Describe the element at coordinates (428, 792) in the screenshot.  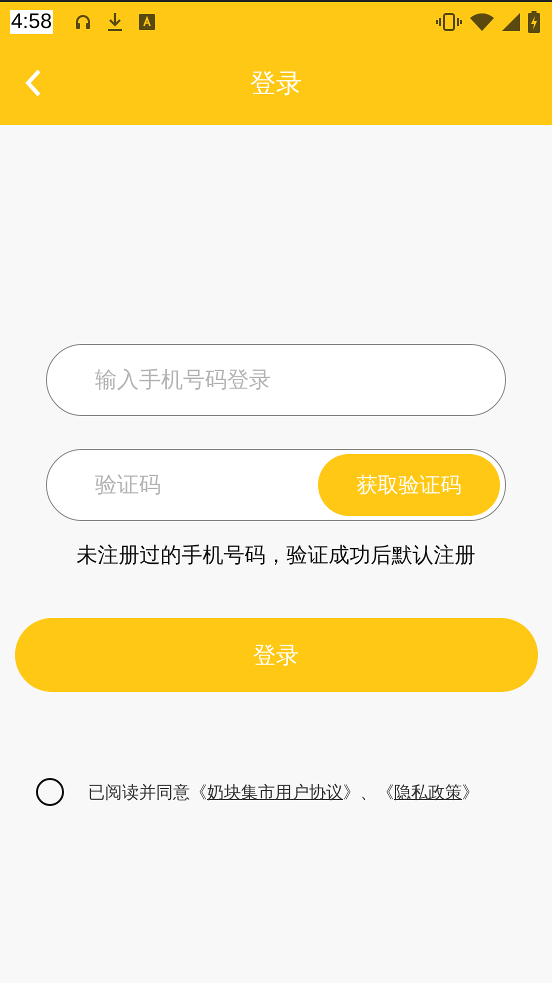
I see `agreement-link: 隐私政策` at that location.